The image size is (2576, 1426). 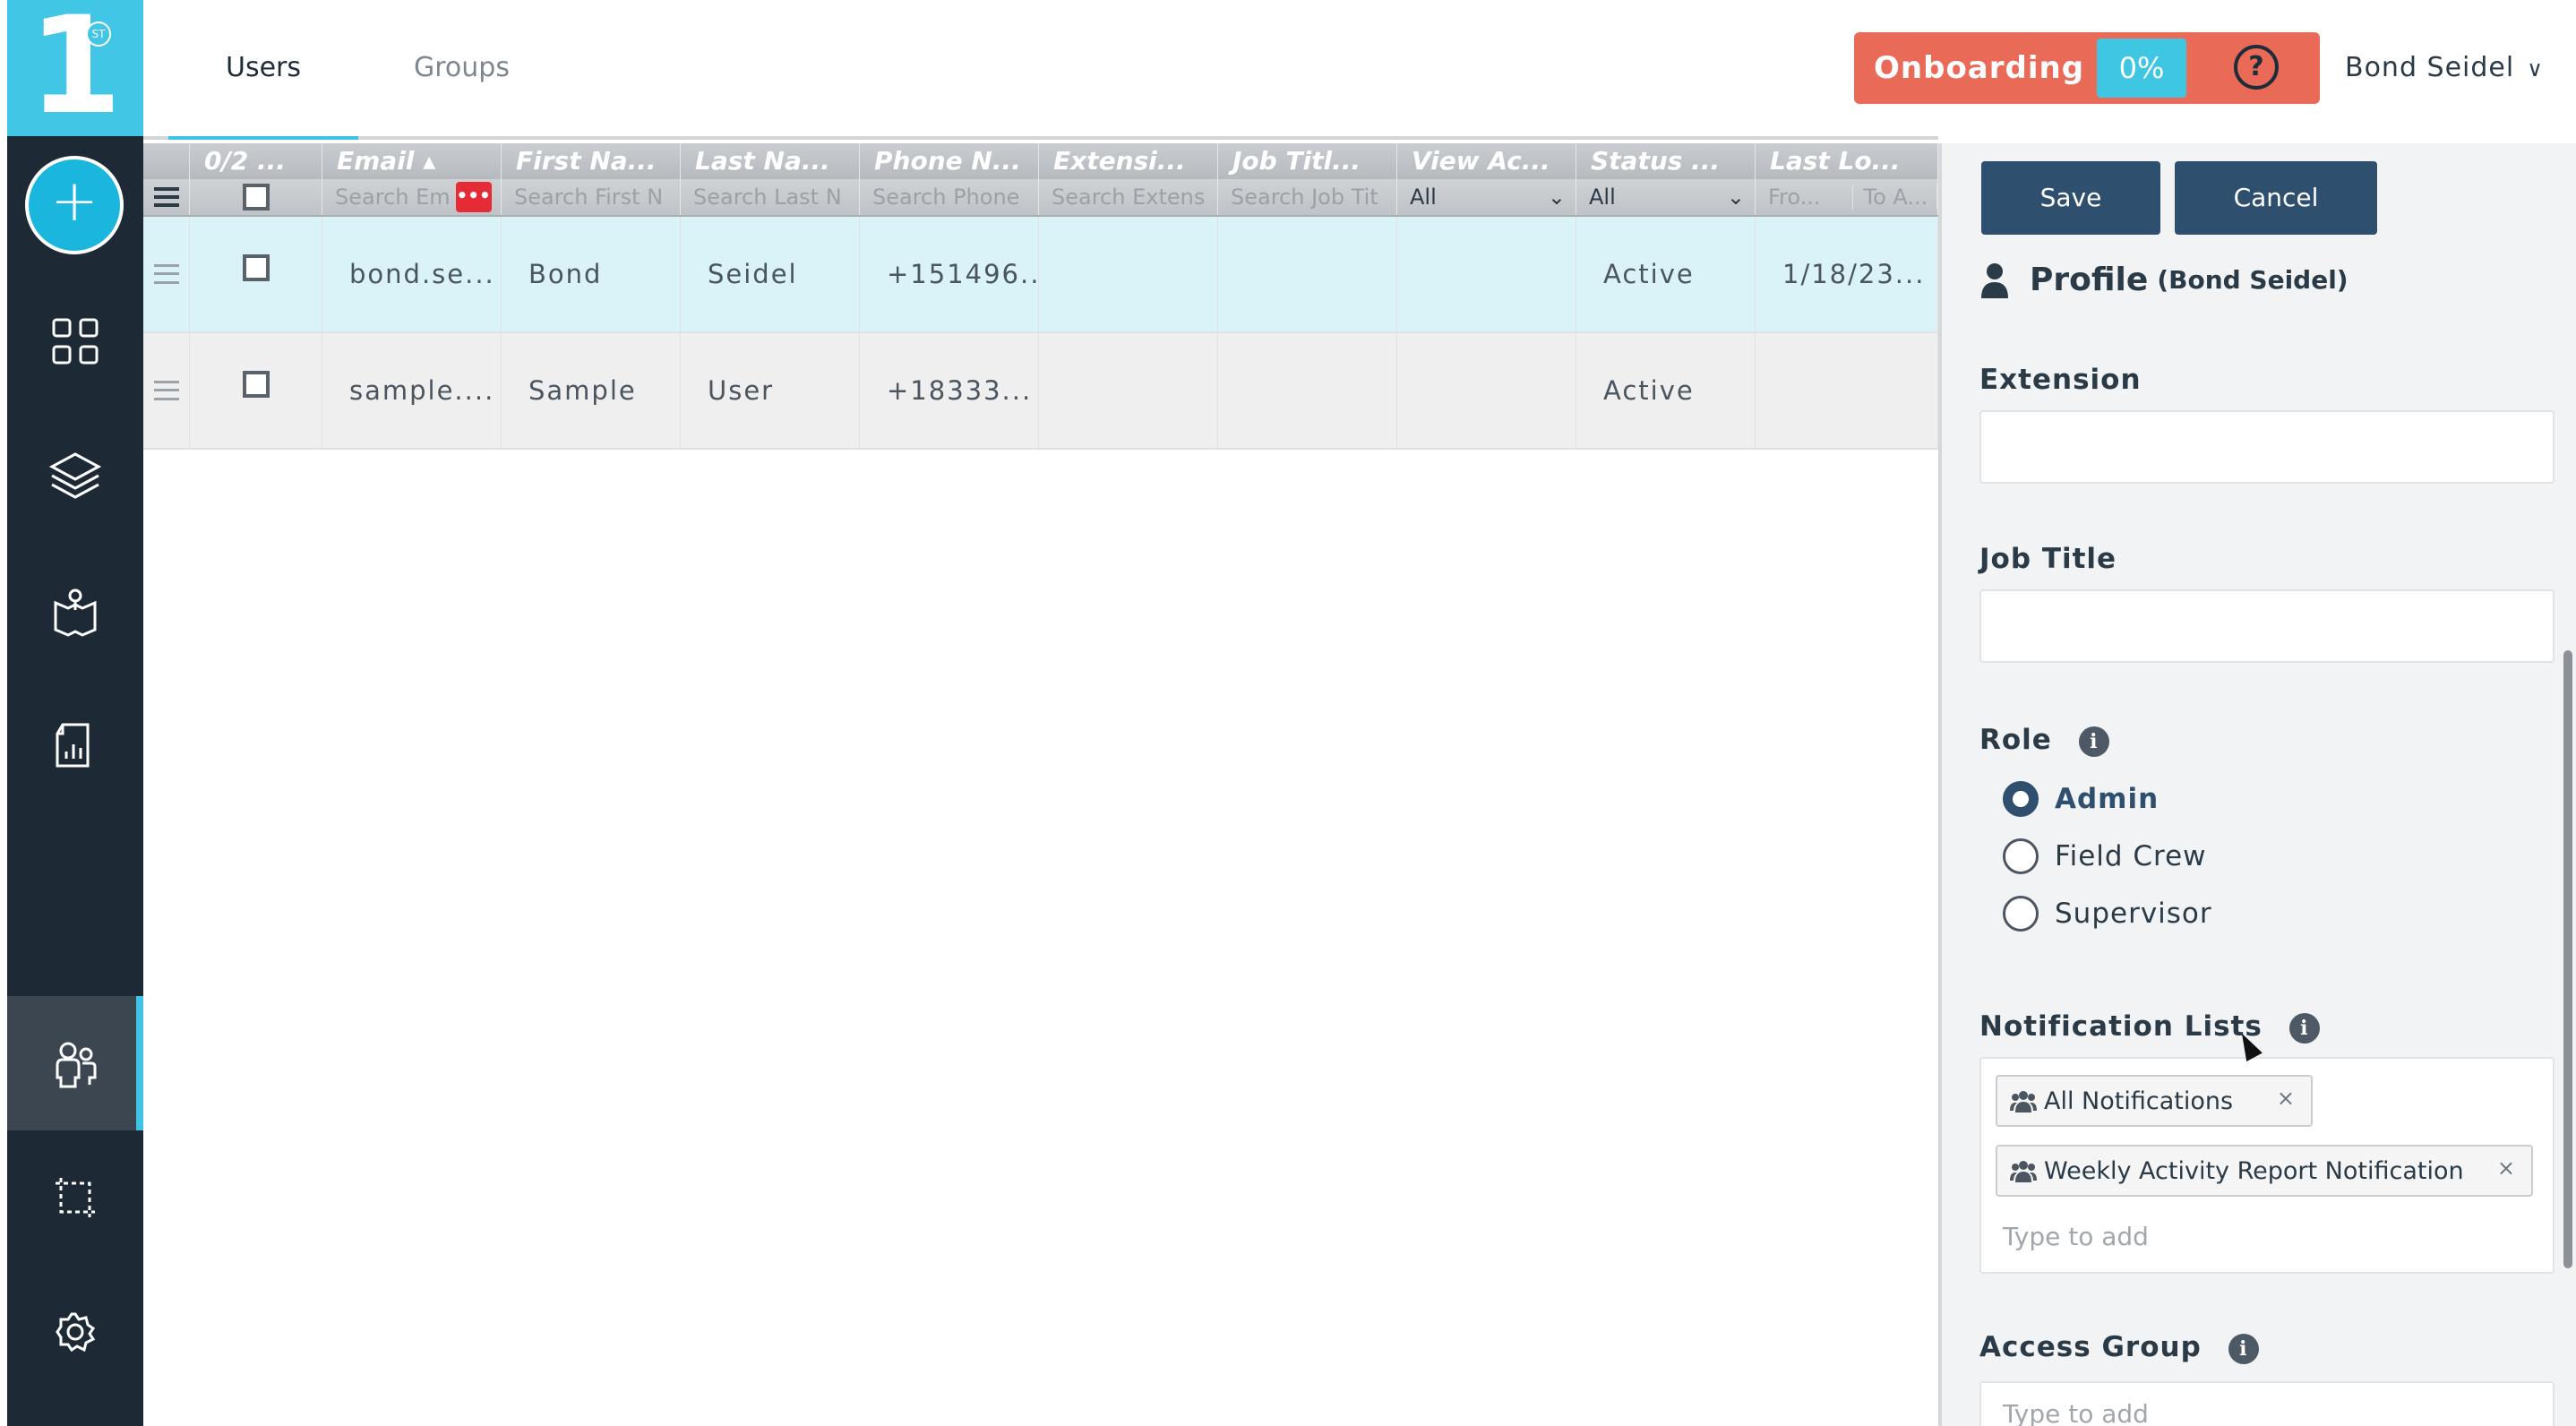 What do you see at coordinates (1040, 391) in the screenshot?
I see `table-row: sample.... Sample User +18333... Active` at bounding box center [1040, 391].